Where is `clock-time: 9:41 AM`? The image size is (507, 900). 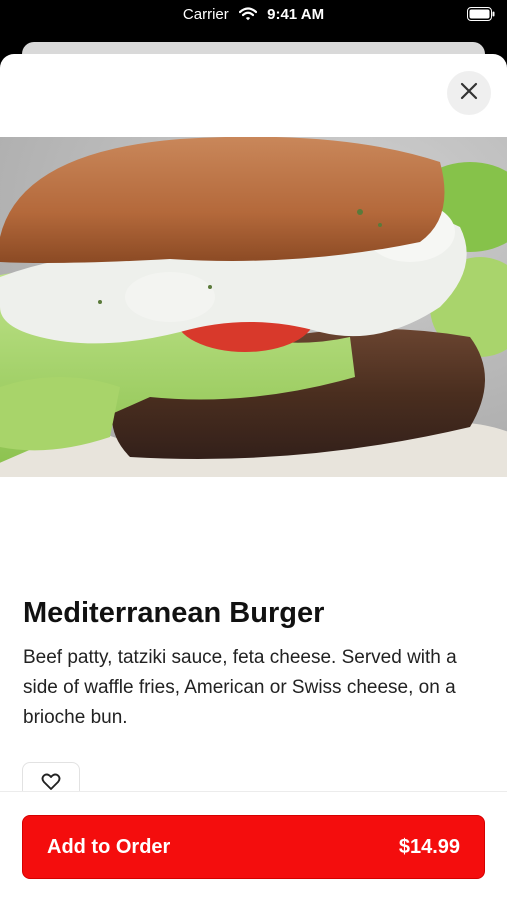
clock-time: 9:41 AM is located at coordinates (296, 14).